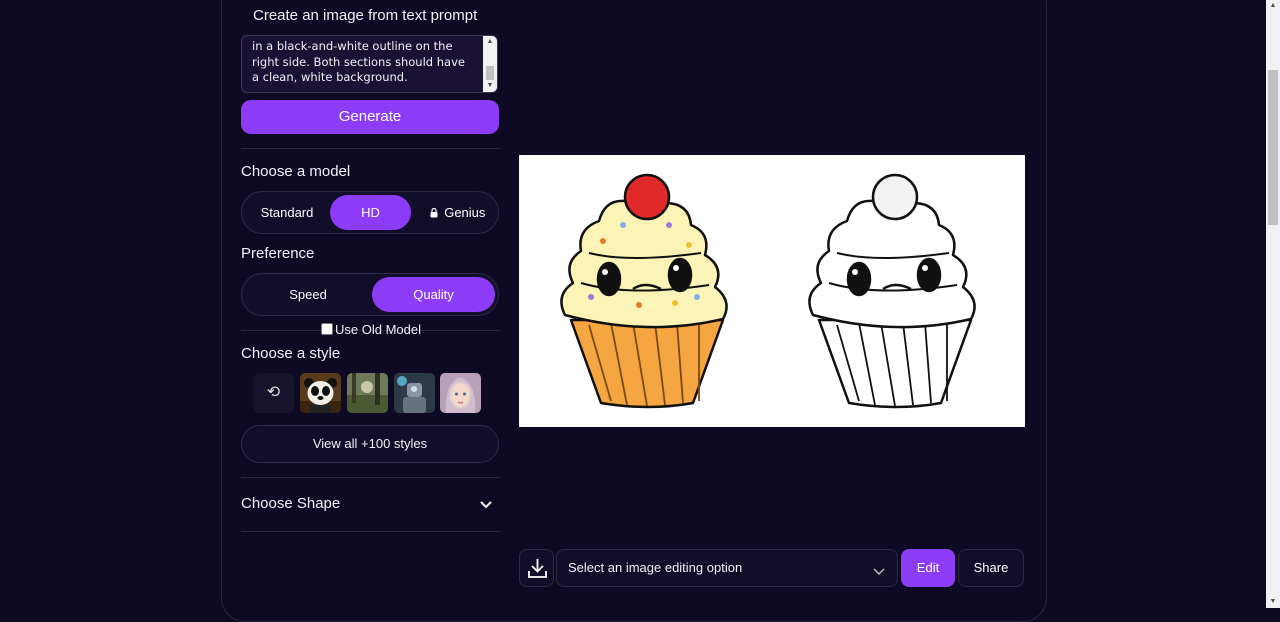 The width and height of the screenshot is (1280, 622). Describe the element at coordinates (460, 393) in the screenshot. I see `style-thumb-portrait` at that location.